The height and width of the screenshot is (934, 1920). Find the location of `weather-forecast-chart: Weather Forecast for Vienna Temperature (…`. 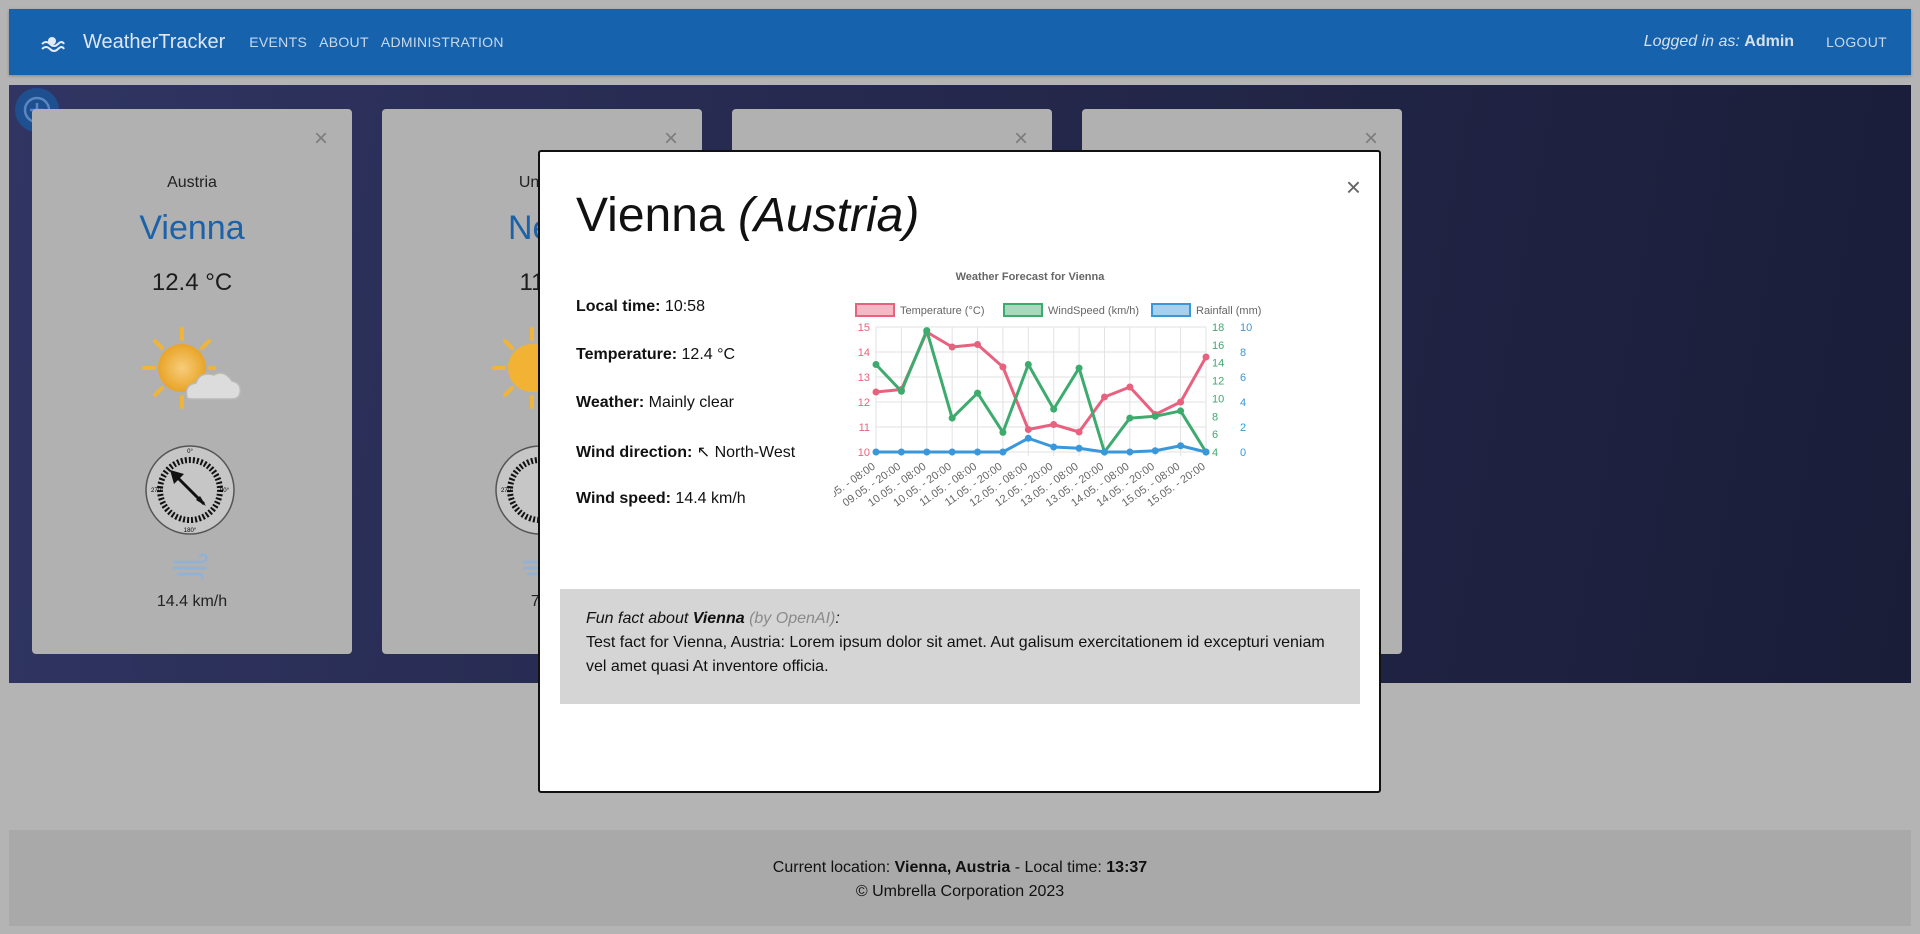

weather-forecast-chart: Weather Forecast for Vienna Temperature (… is located at coordinates (1047, 390).